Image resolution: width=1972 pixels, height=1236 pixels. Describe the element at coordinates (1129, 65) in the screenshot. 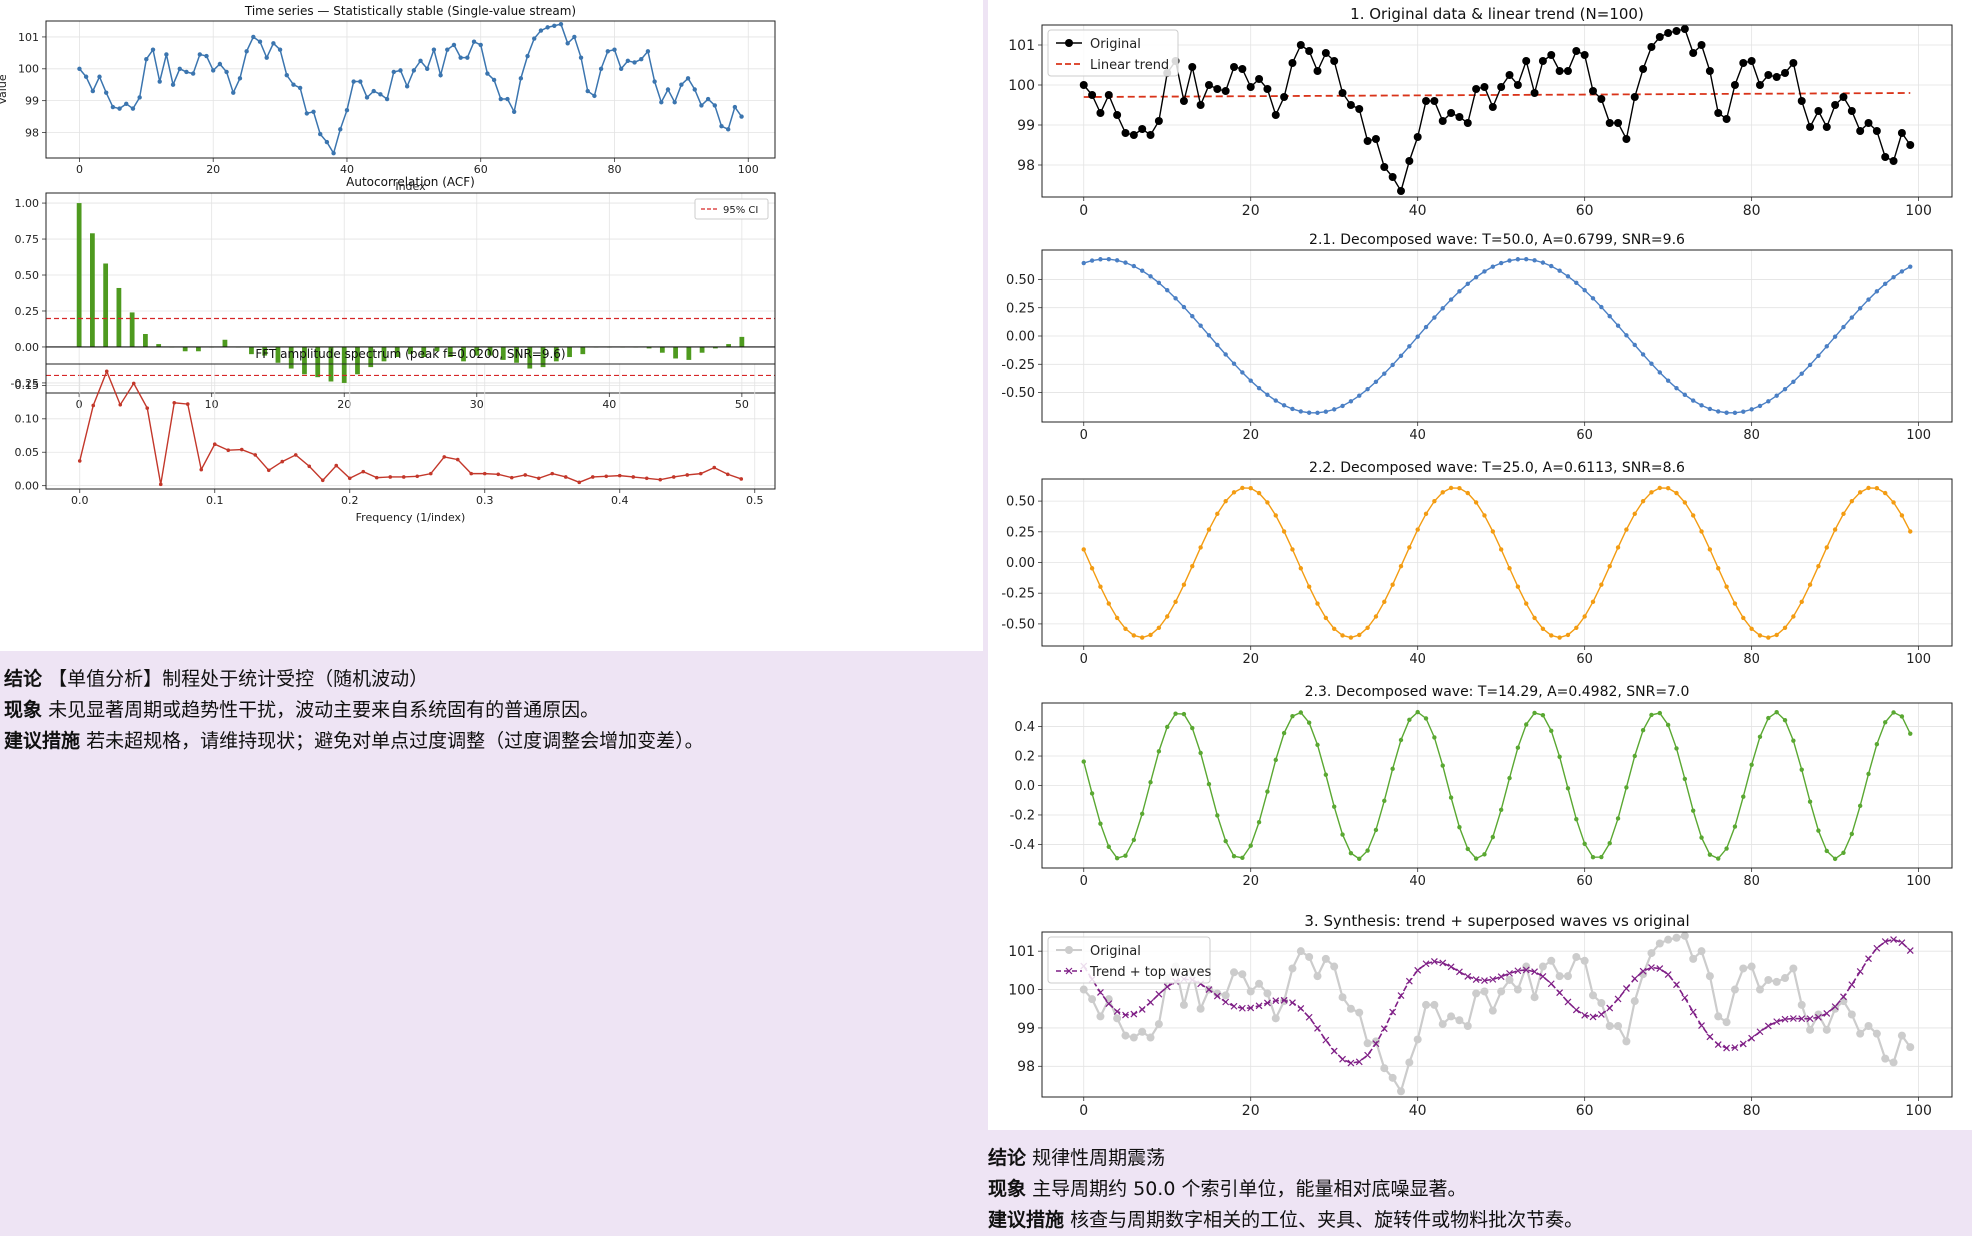

I see `legend-label: Linear trend` at that location.